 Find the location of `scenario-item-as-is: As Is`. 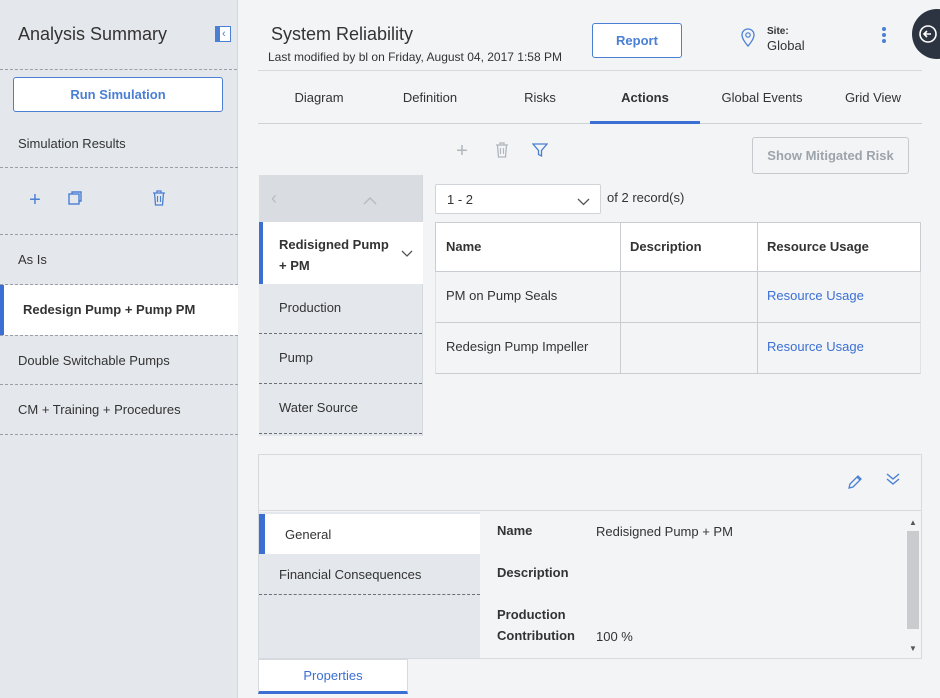

scenario-item-as-is: As Is is located at coordinates (119, 260).